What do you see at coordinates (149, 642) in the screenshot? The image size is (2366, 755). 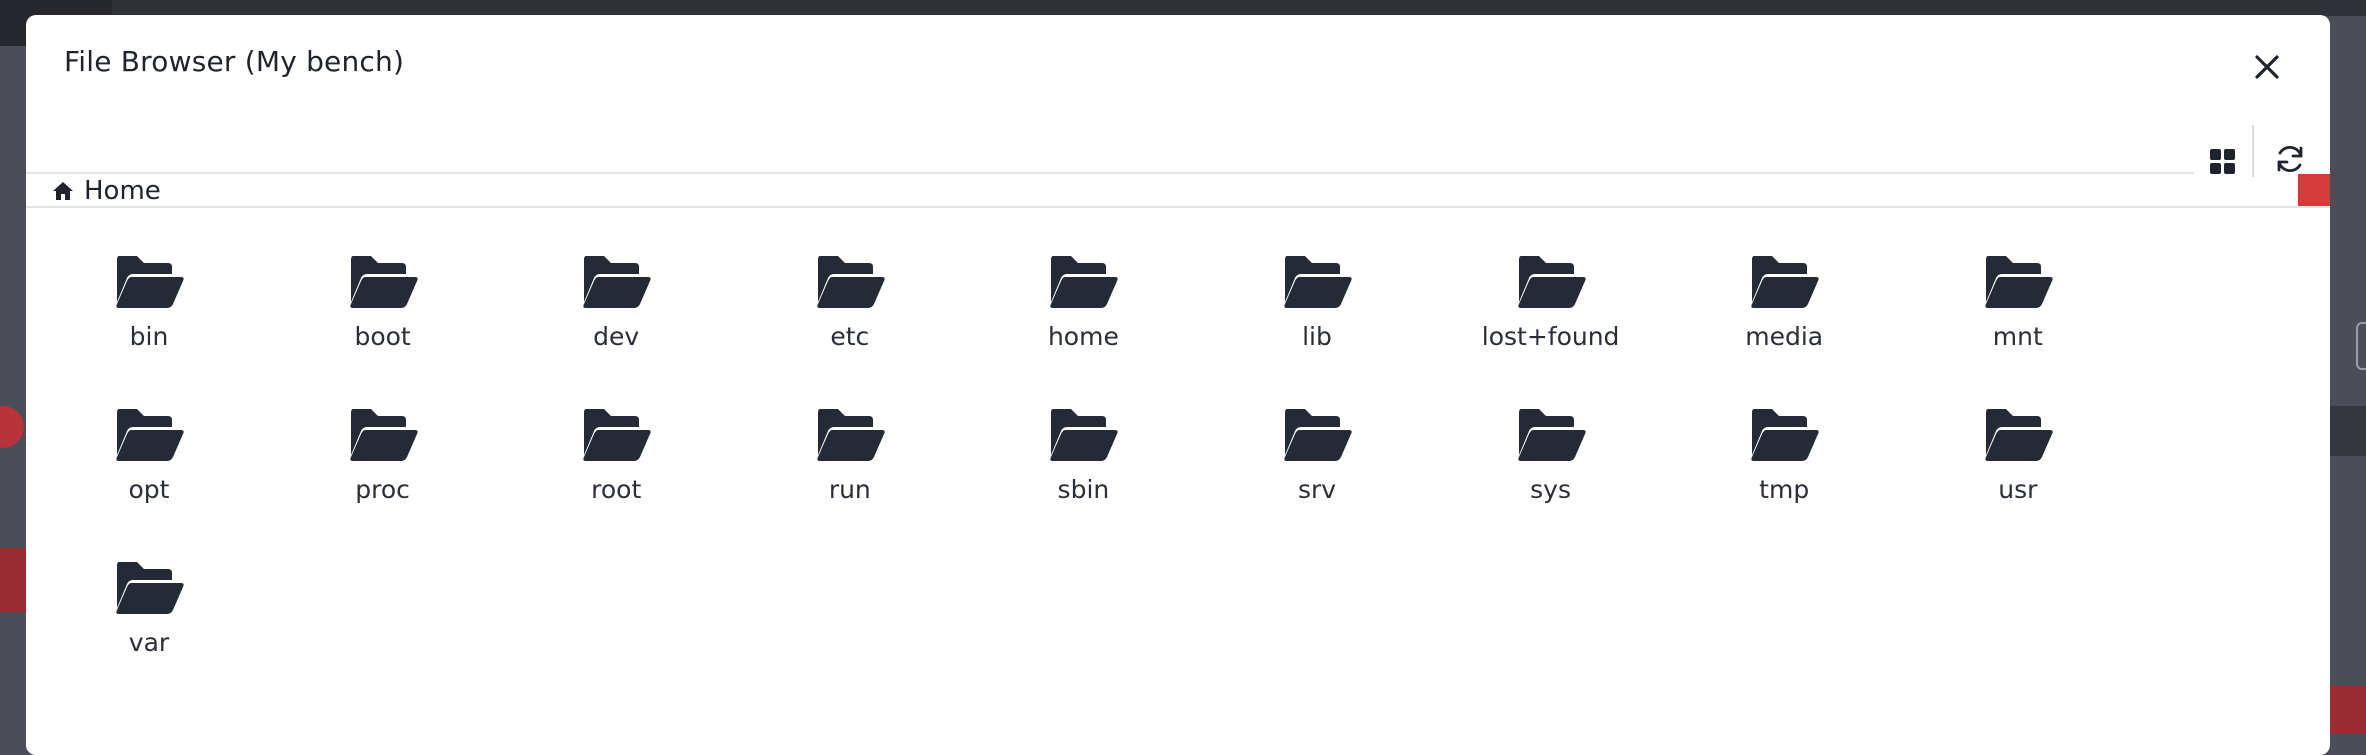 I see `folder-name: var` at bounding box center [149, 642].